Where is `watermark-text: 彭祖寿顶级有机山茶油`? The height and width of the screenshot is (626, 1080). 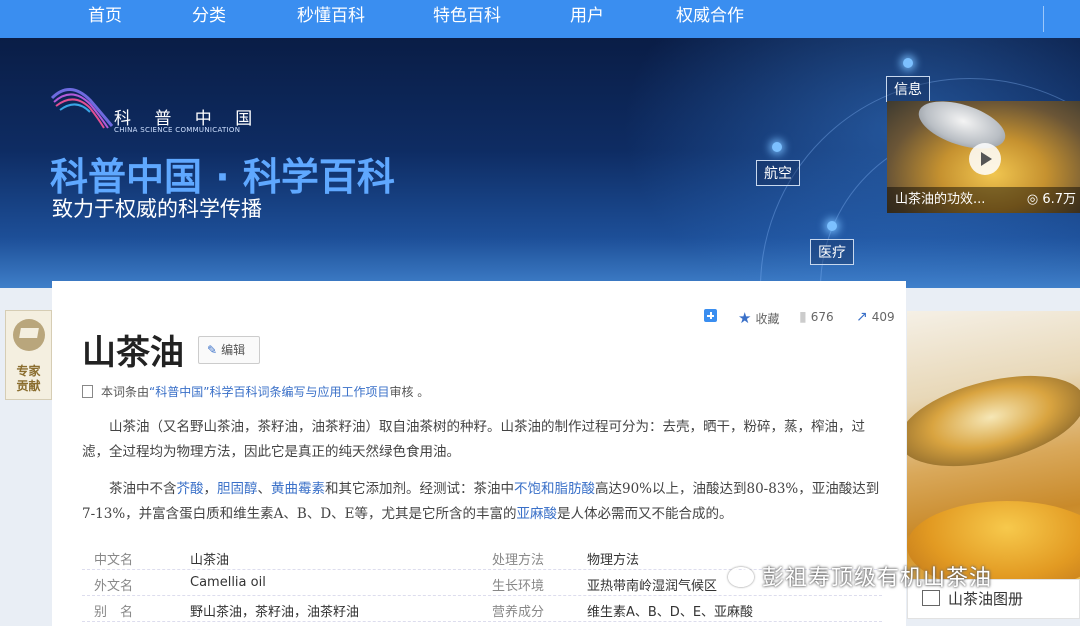 watermark-text: 彭祖寿顶级有机山茶油 is located at coordinates (877, 578).